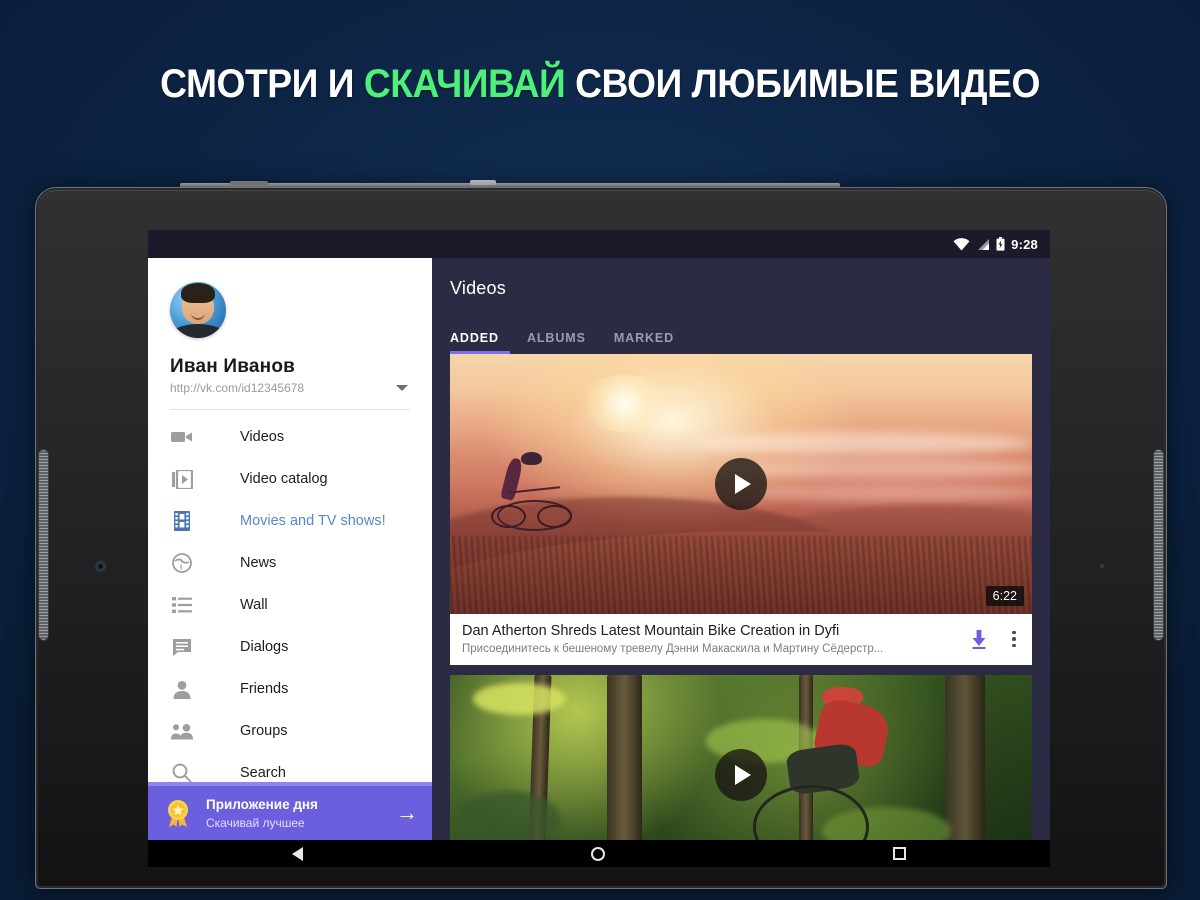 The height and width of the screenshot is (900, 1200). I want to click on signal-icon, so click(984, 244).